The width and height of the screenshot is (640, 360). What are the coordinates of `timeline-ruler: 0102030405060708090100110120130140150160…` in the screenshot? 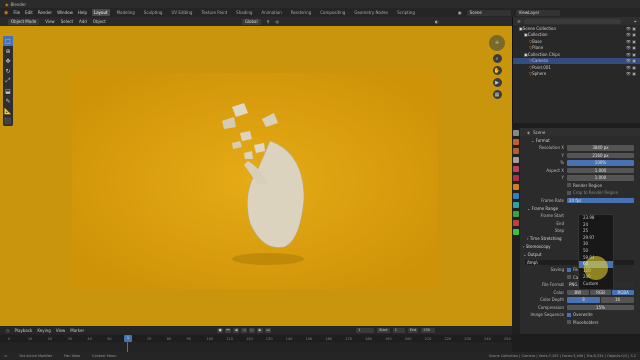 It's located at (256, 338).